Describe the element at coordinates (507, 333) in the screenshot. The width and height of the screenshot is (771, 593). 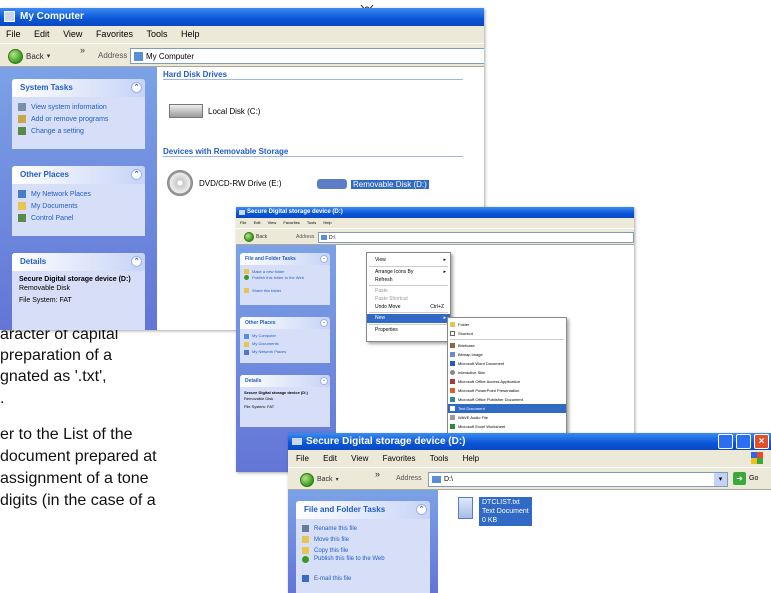
I see `new-shortcut-item: Shortcut` at that location.